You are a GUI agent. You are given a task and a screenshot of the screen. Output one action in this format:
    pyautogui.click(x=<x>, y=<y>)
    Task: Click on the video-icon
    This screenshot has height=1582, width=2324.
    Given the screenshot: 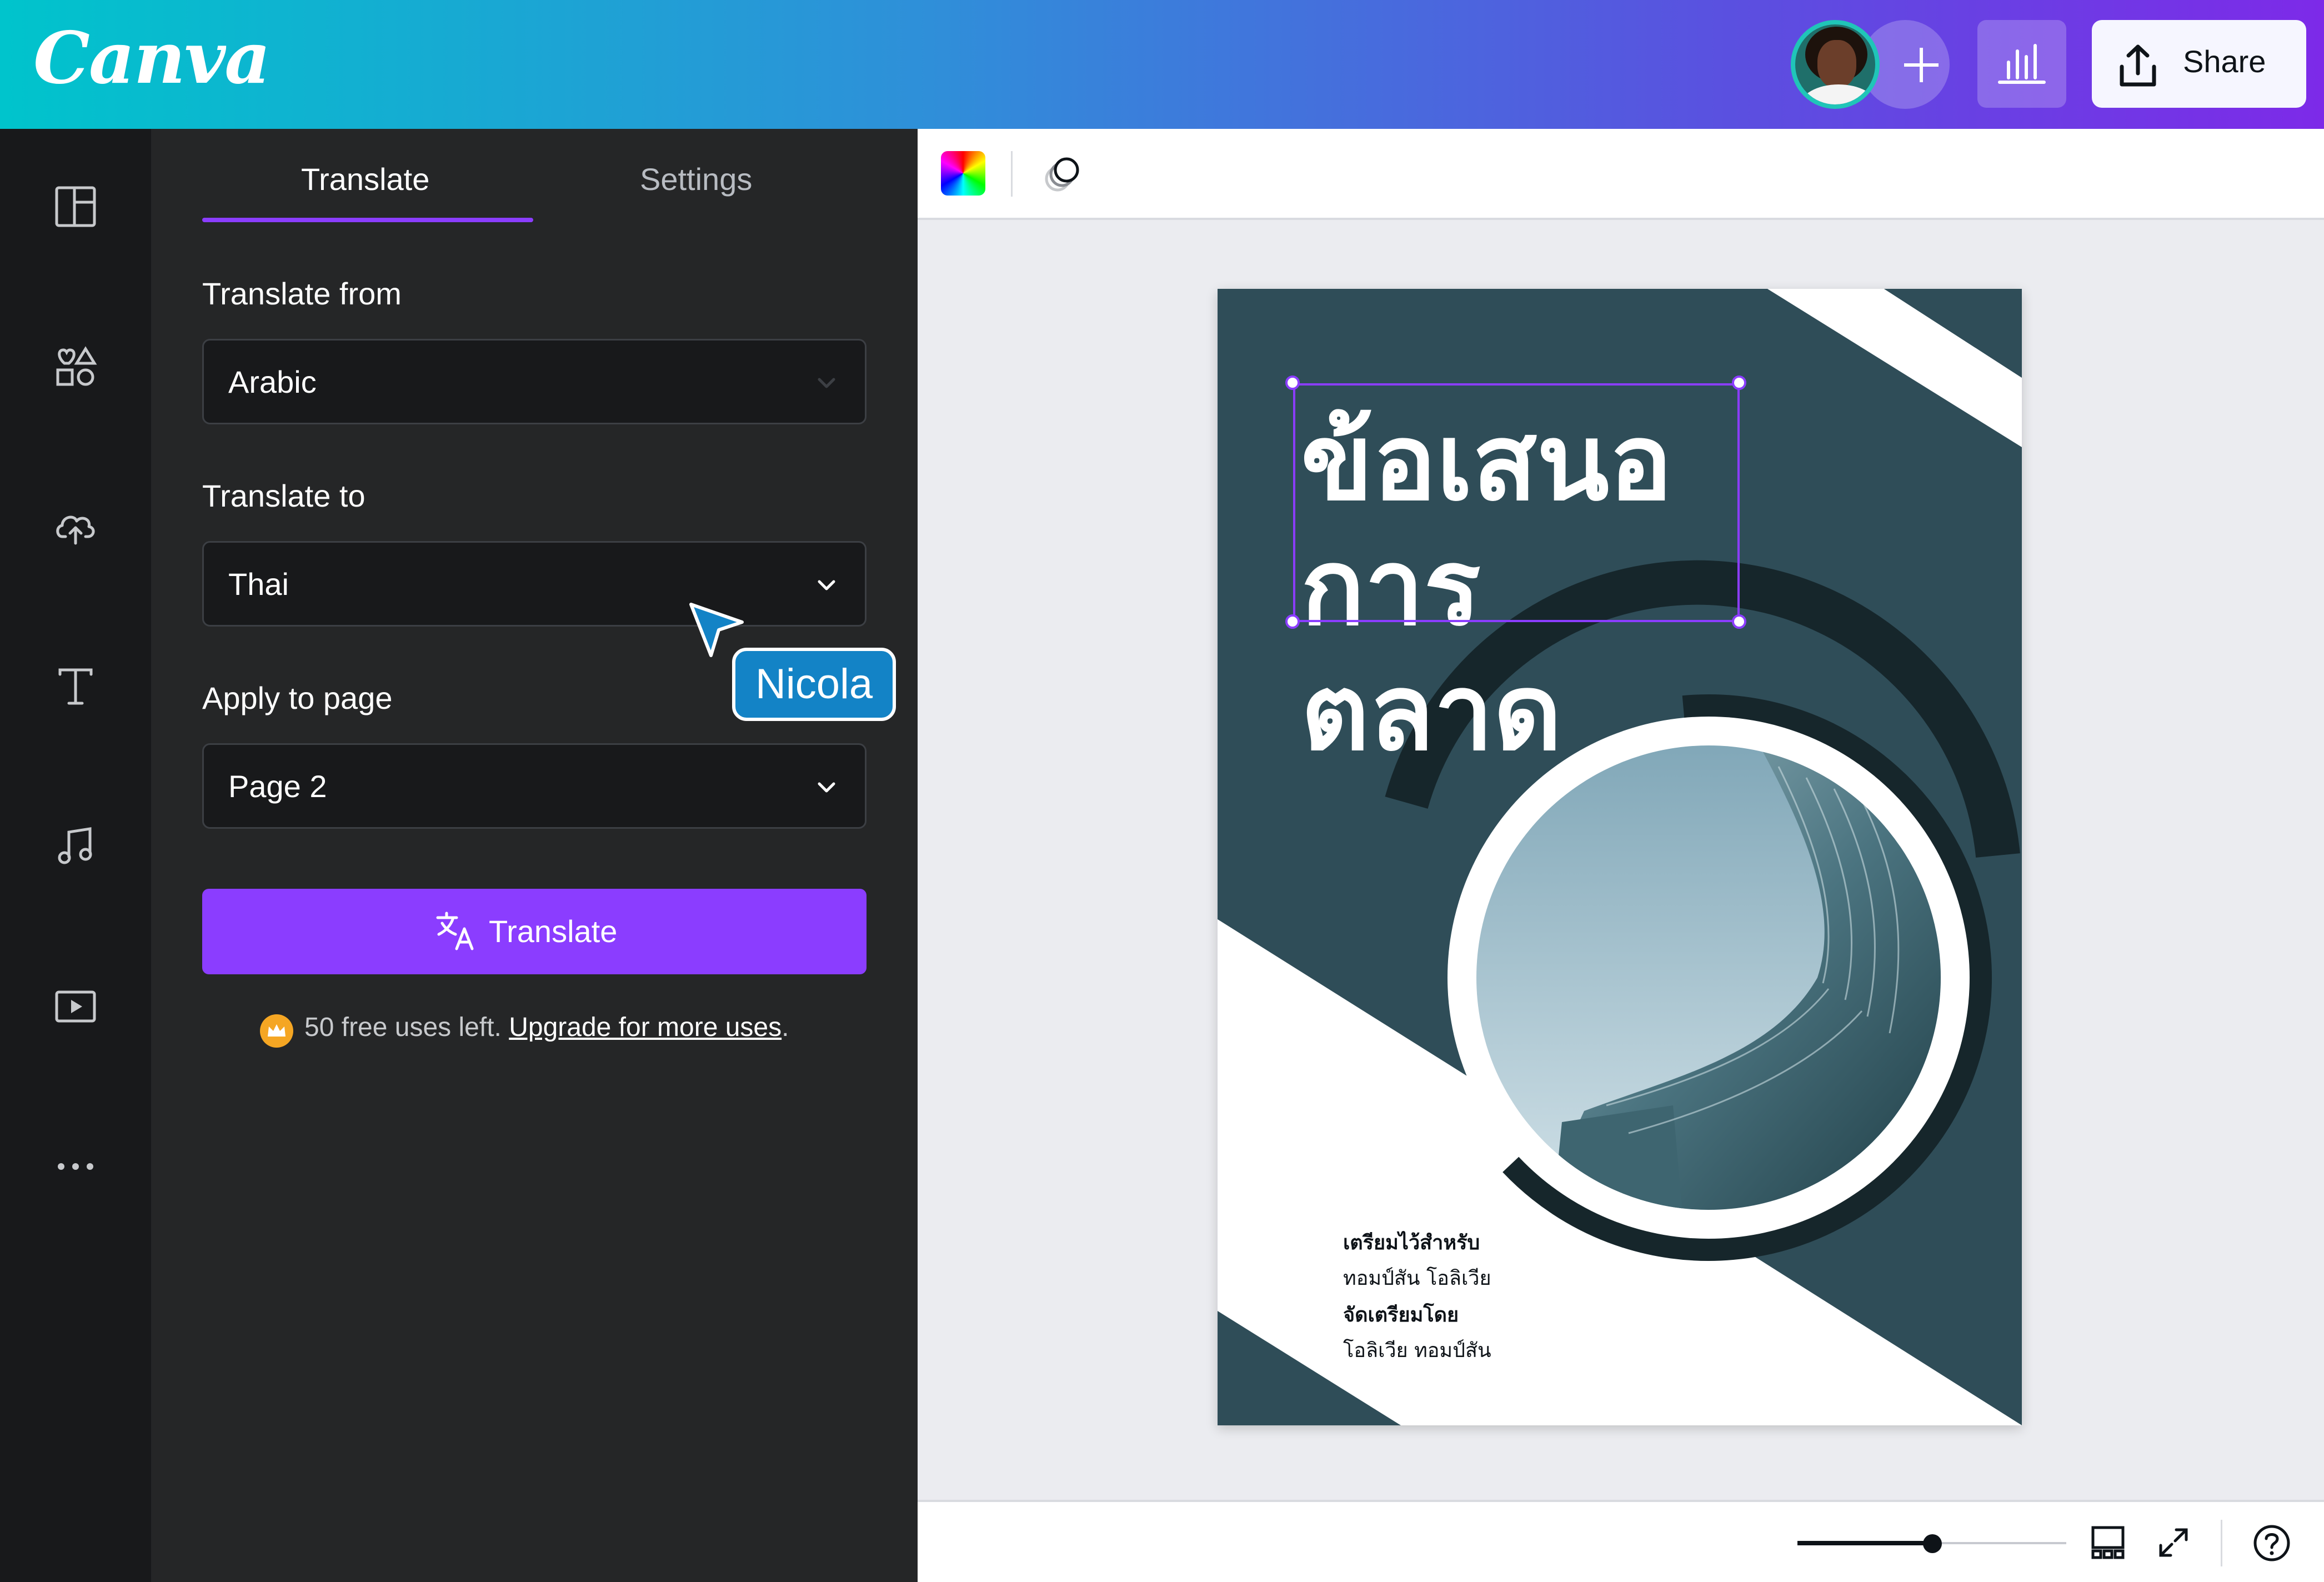 What is the action you would take?
    pyautogui.click(x=75, y=1006)
    